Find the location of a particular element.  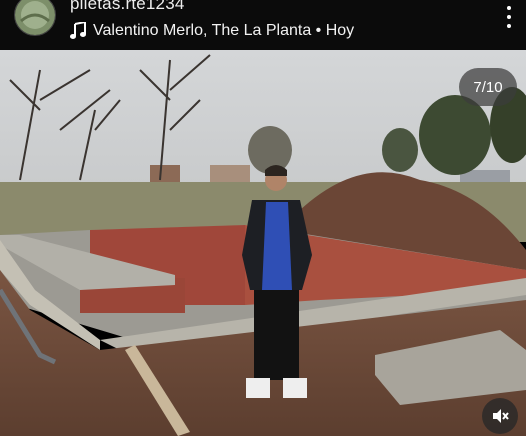

music-info: Valentino Merlo, The La Planta • Hoy is located at coordinates (212, 31).